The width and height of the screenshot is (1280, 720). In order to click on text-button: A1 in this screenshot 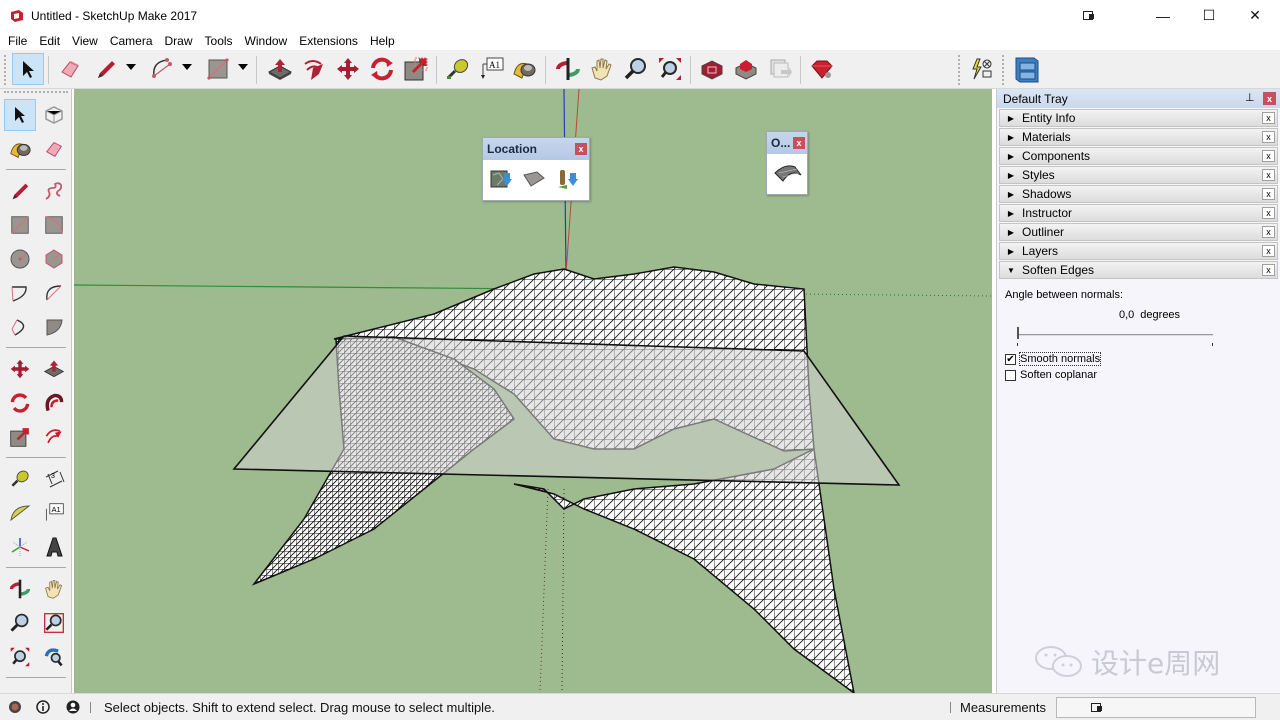, I will do `click(54, 513)`.